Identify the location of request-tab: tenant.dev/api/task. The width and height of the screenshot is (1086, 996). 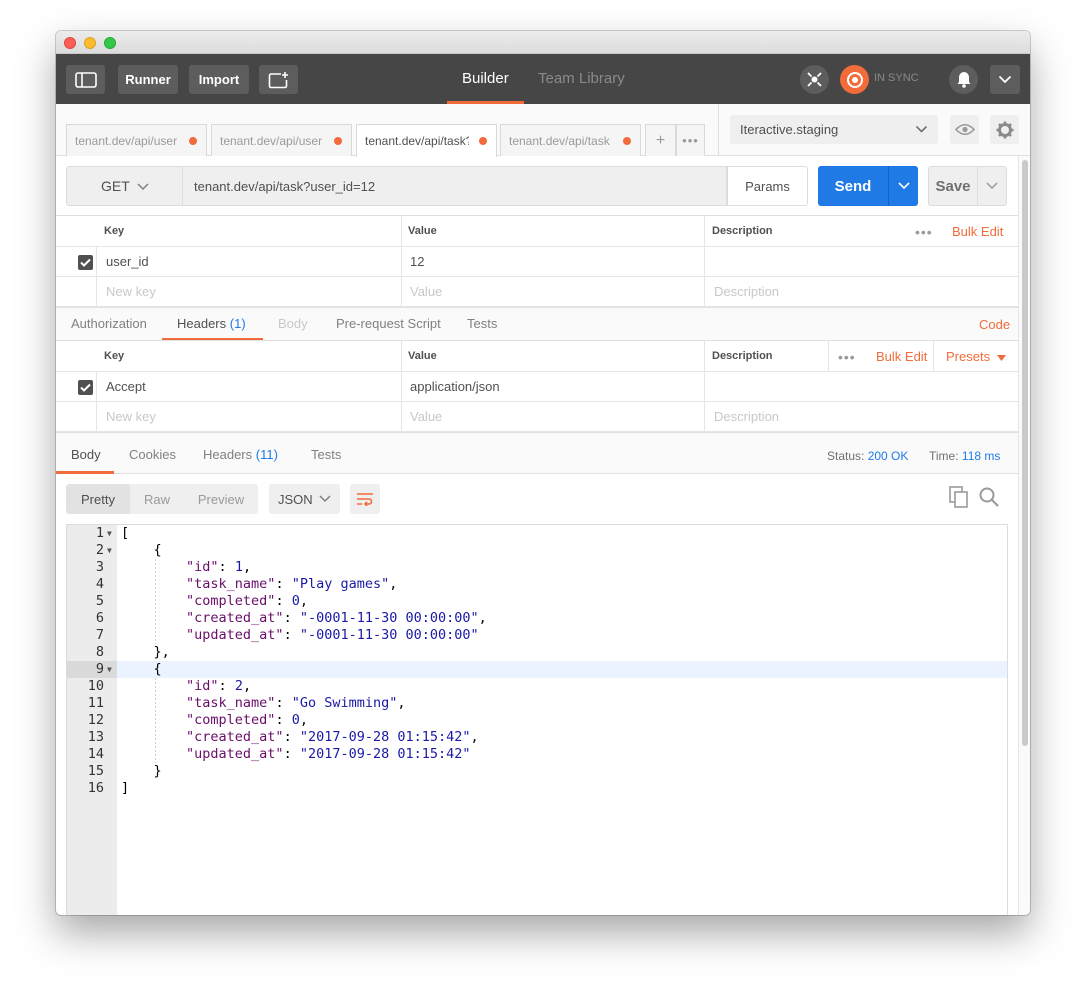
(570, 140).